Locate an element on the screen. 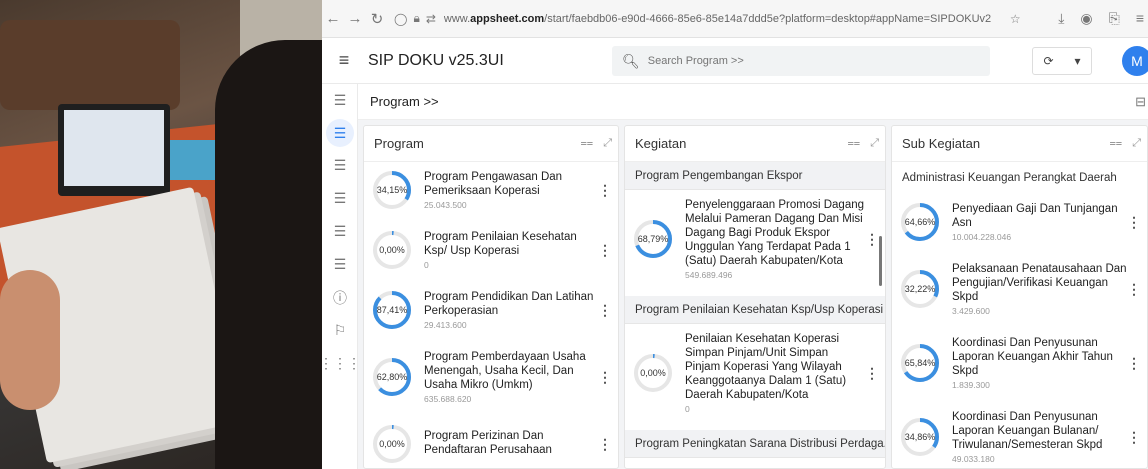 The image size is (1148, 469). progress-percent: 65,84% is located at coordinates (920, 363).